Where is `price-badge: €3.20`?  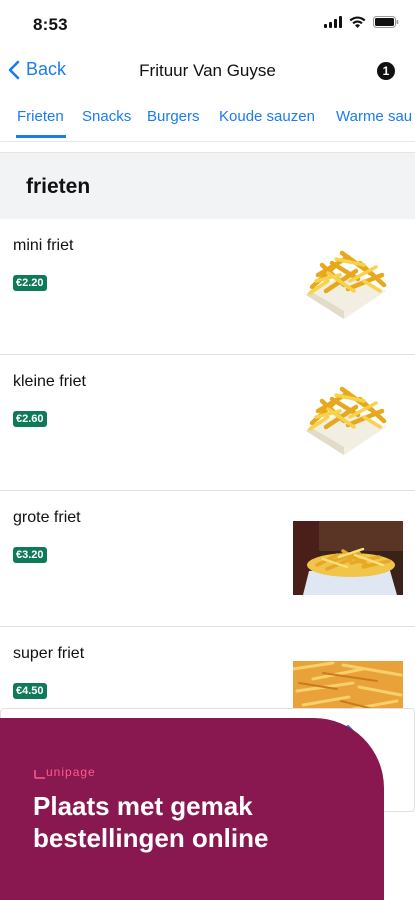
price-badge: €3.20 is located at coordinates (30, 555).